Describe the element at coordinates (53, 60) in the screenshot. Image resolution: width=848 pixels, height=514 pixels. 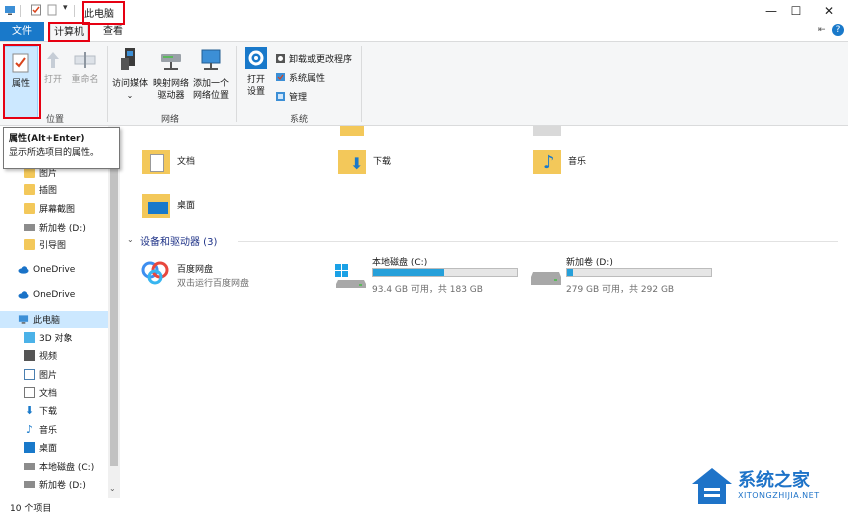
I see `open-arrow-icon` at that location.